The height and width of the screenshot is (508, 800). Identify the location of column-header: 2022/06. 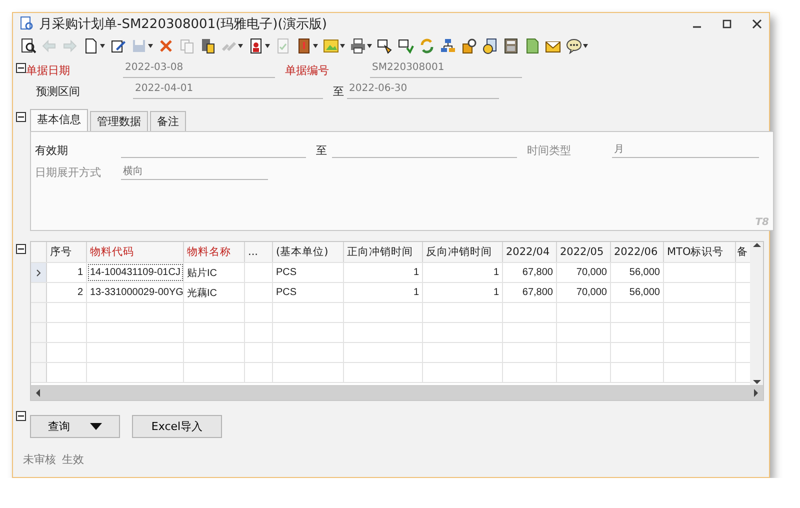
(637, 252).